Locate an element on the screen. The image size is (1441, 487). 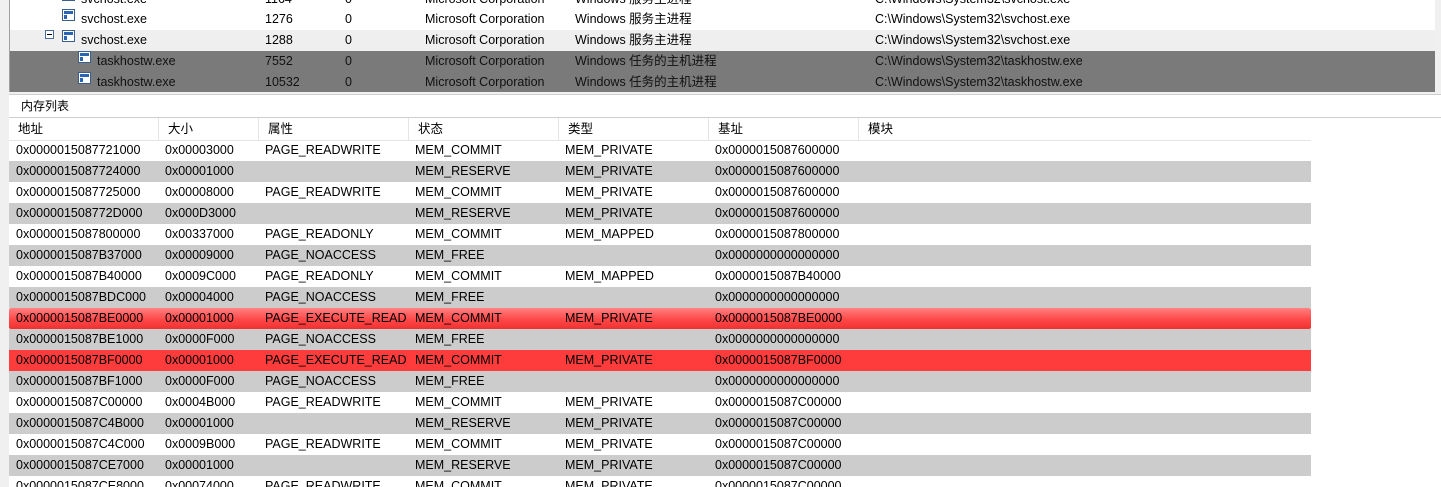
column-header-module: 模块 is located at coordinates (1085, 129).